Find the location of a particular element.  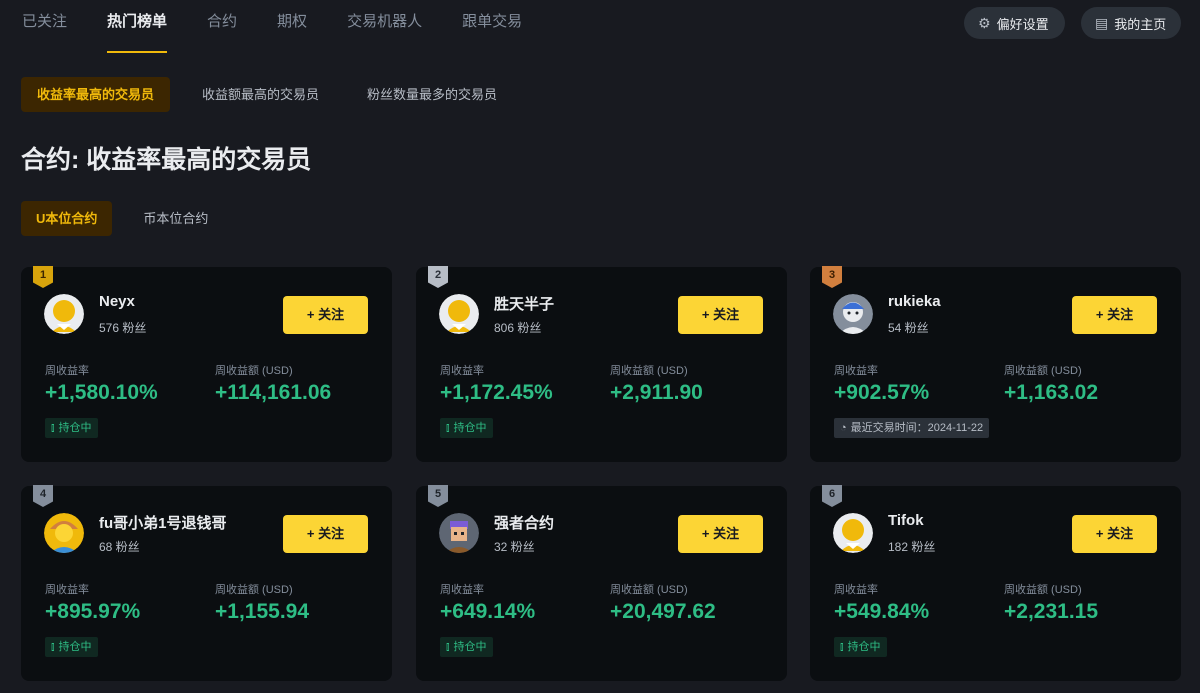

gear-icon: ⚙ is located at coordinates (984, 22).